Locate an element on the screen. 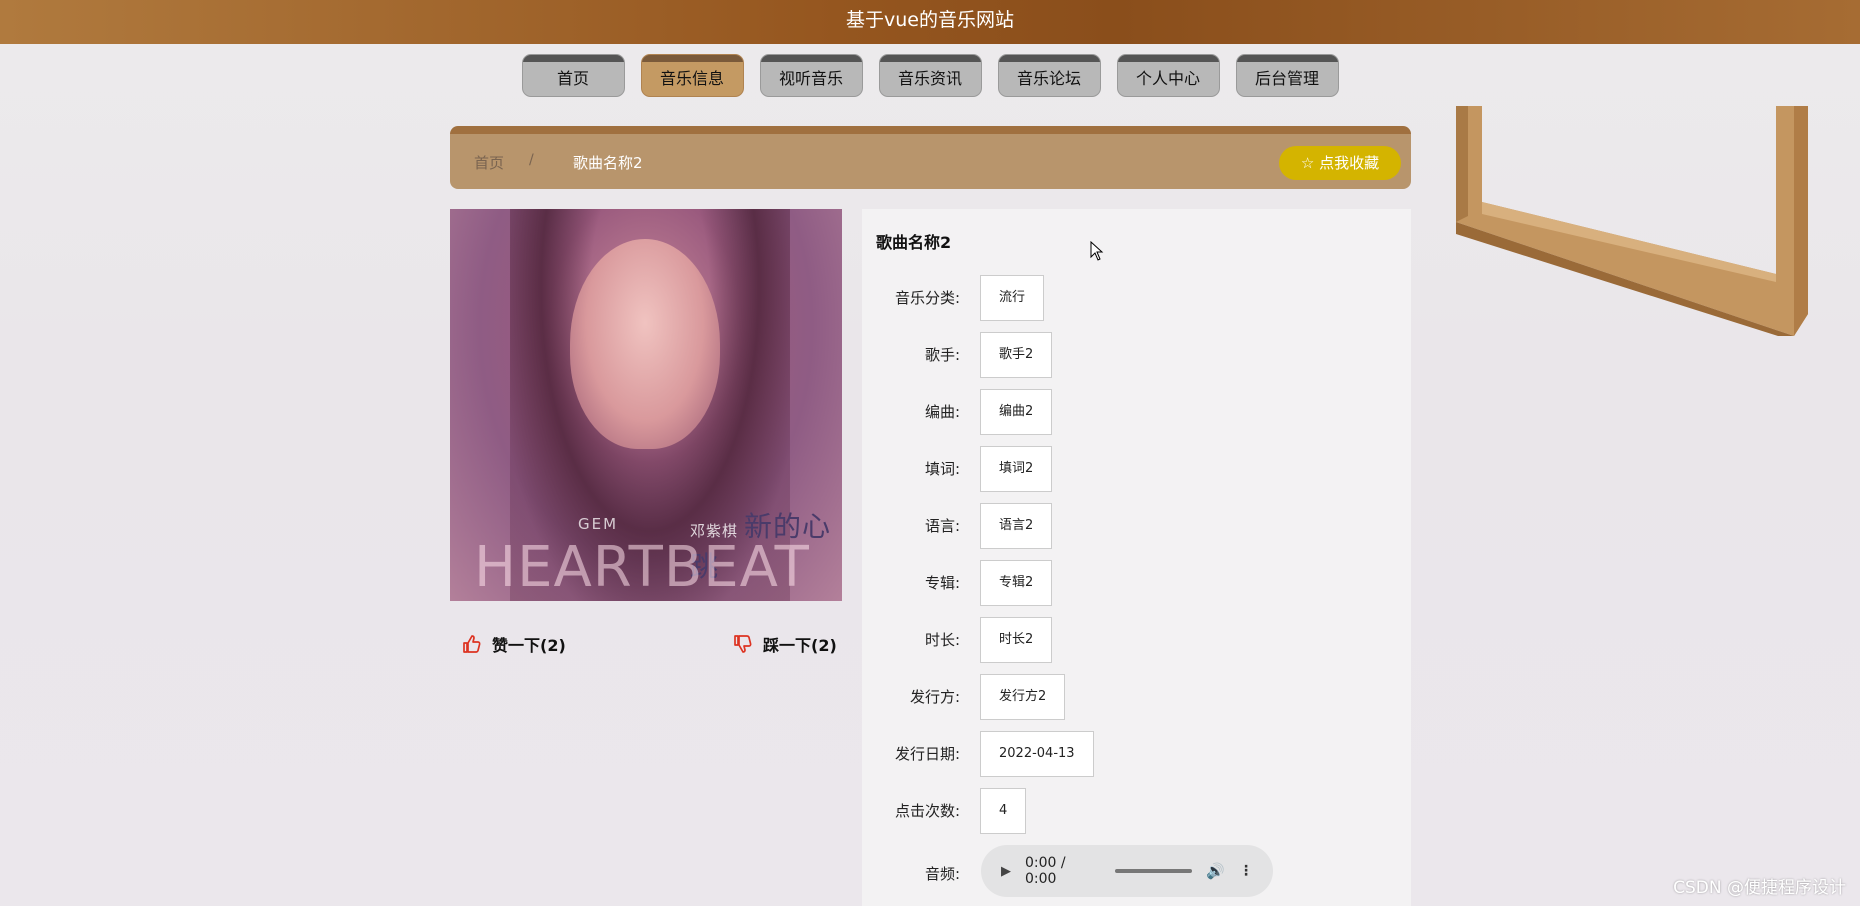 This screenshot has height=906, width=1860. play-icon: ▶ is located at coordinates (1006, 871).